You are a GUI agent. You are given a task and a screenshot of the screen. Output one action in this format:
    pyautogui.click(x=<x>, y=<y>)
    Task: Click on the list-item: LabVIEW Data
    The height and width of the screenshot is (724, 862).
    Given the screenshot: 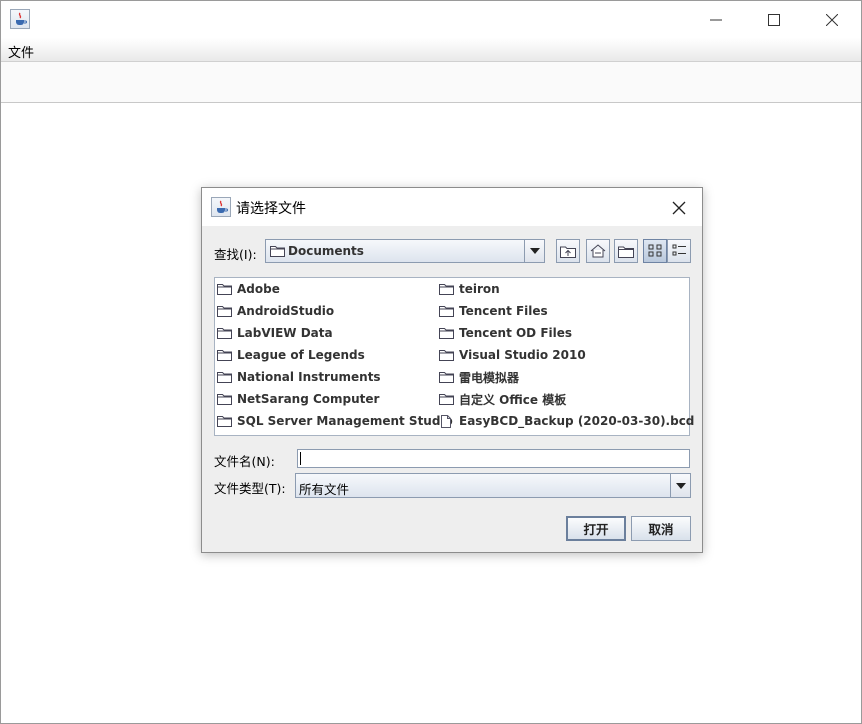 What is the action you would take?
    pyautogui.click(x=275, y=333)
    